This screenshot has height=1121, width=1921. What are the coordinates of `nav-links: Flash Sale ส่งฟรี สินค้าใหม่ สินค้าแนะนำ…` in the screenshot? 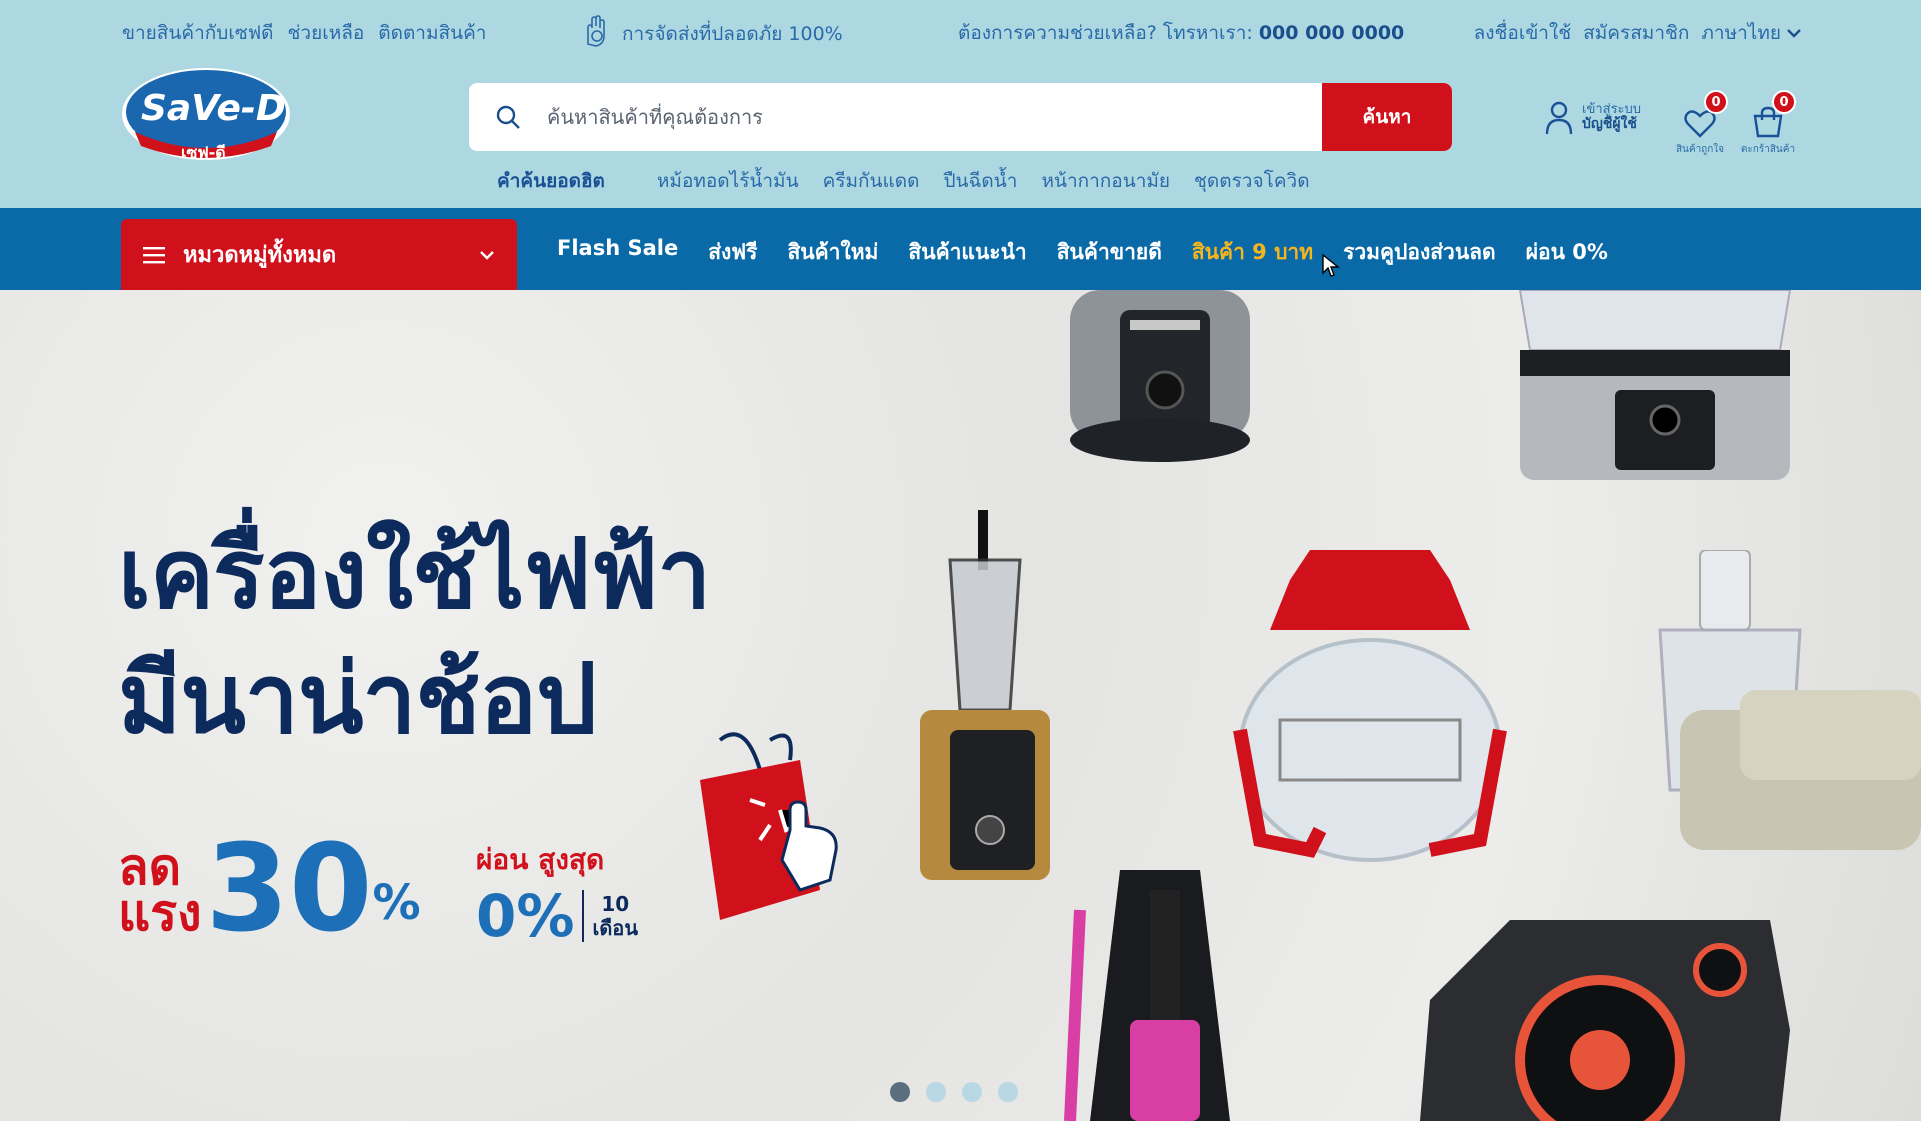 It's located at (1082, 252).